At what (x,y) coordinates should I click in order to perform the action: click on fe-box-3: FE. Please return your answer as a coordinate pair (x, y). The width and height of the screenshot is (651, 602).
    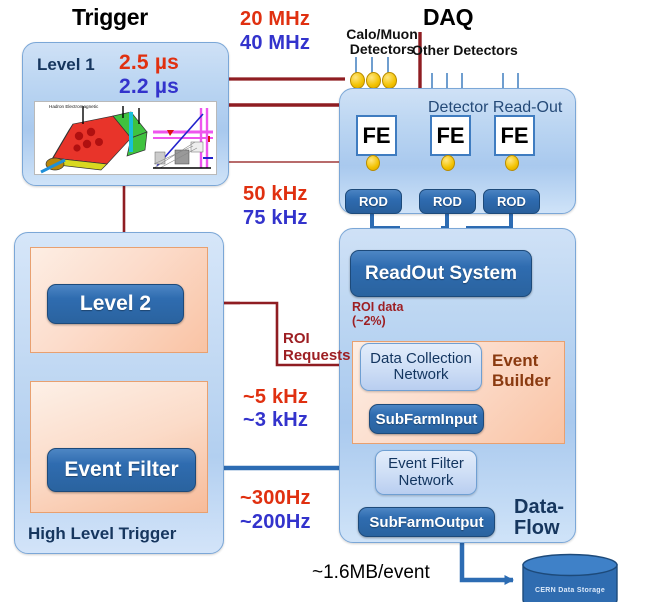
    Looking at the image, I should click on (514, 135).